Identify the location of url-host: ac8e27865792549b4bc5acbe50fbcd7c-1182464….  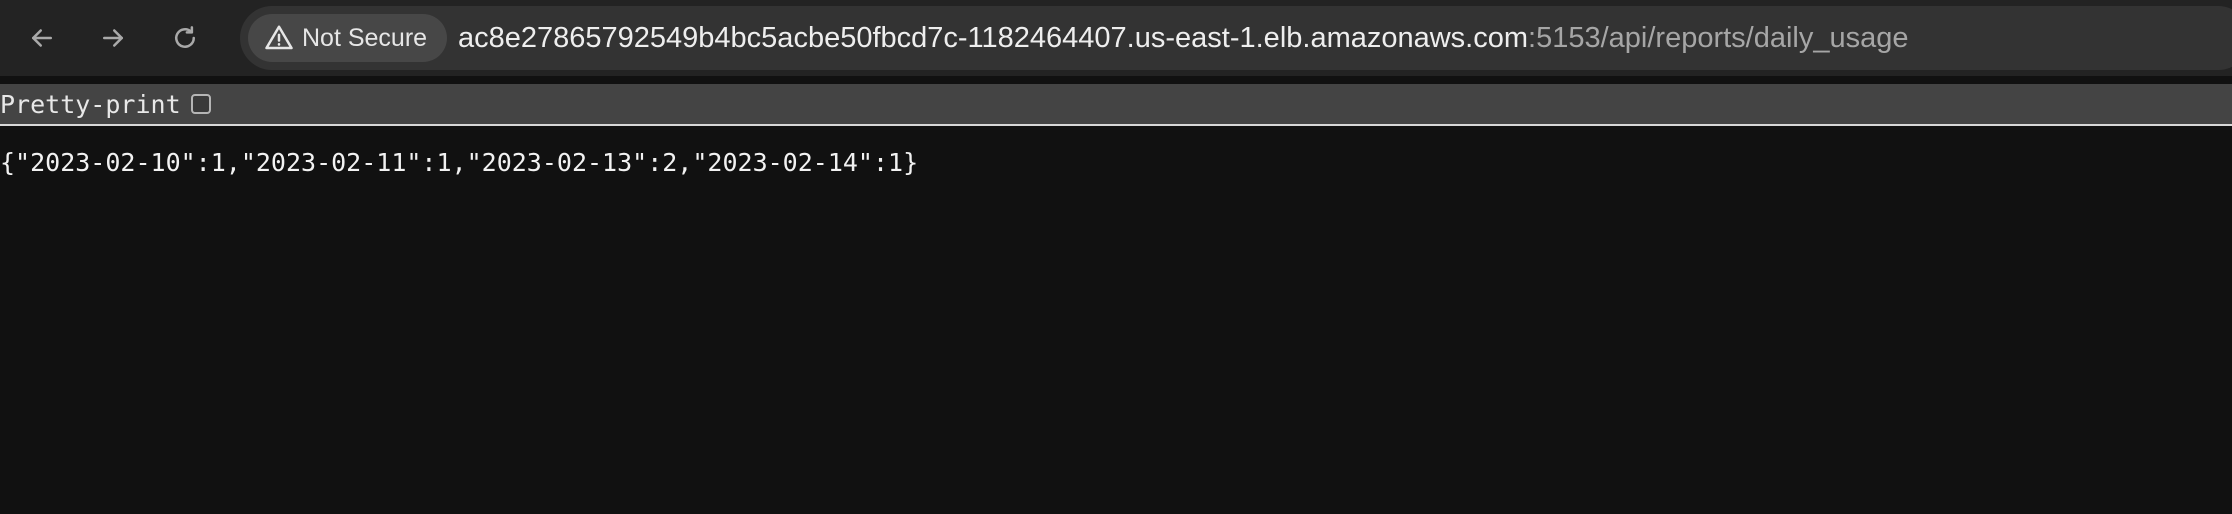
(993, 37).